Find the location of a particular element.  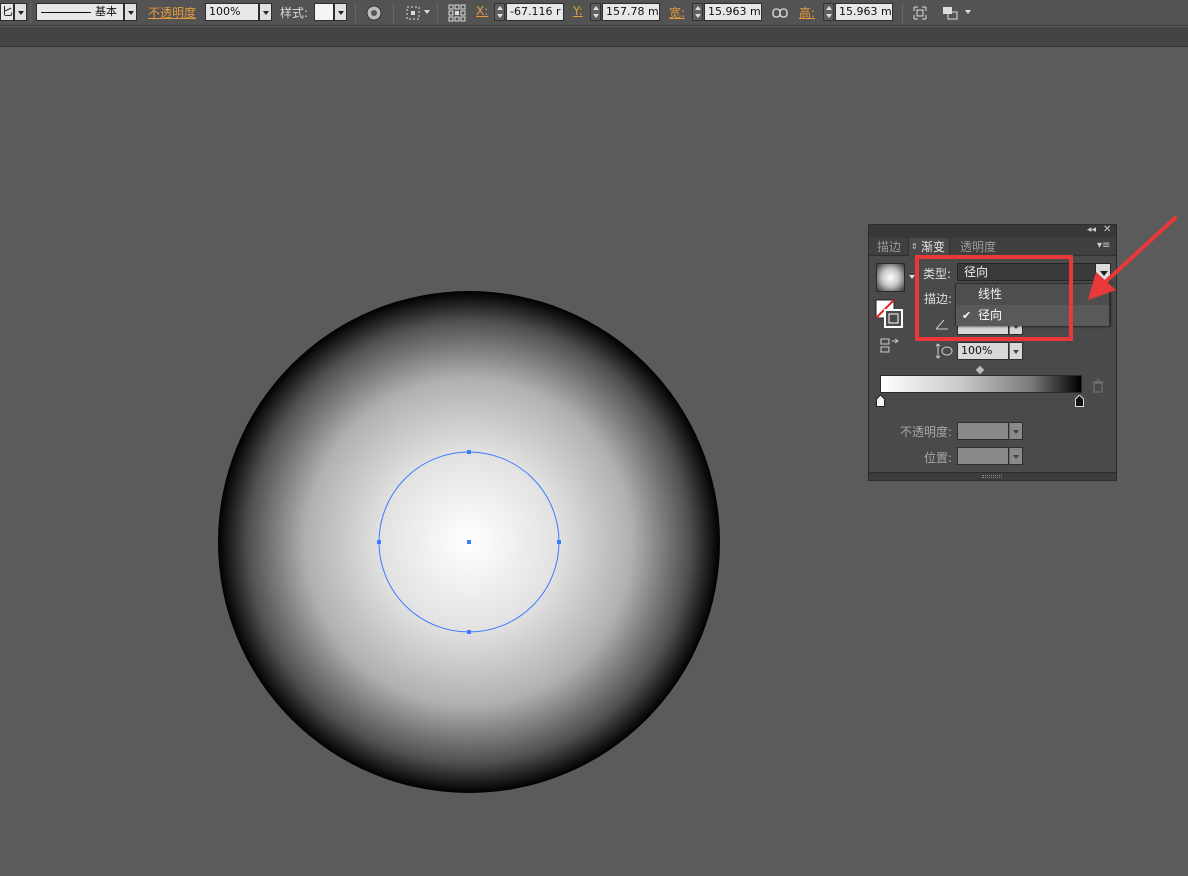

resize-grip-icon is located at coordinates (992, 476).